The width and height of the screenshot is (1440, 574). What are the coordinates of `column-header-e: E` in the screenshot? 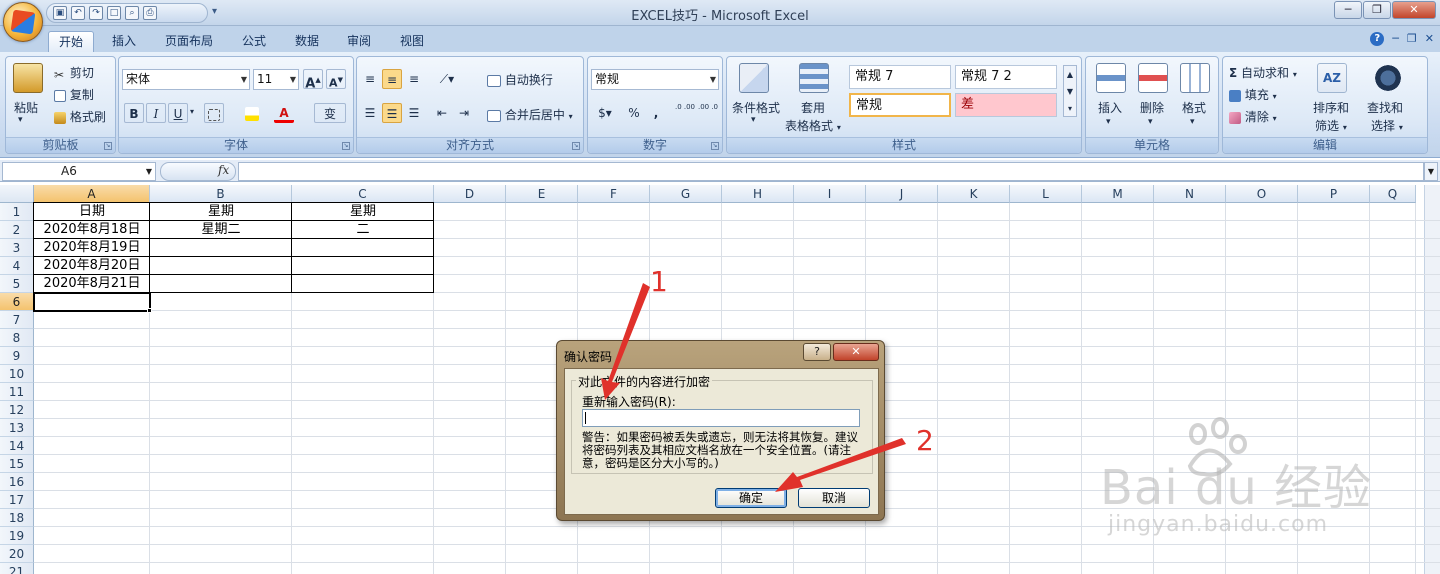 It's located at (542, 194).